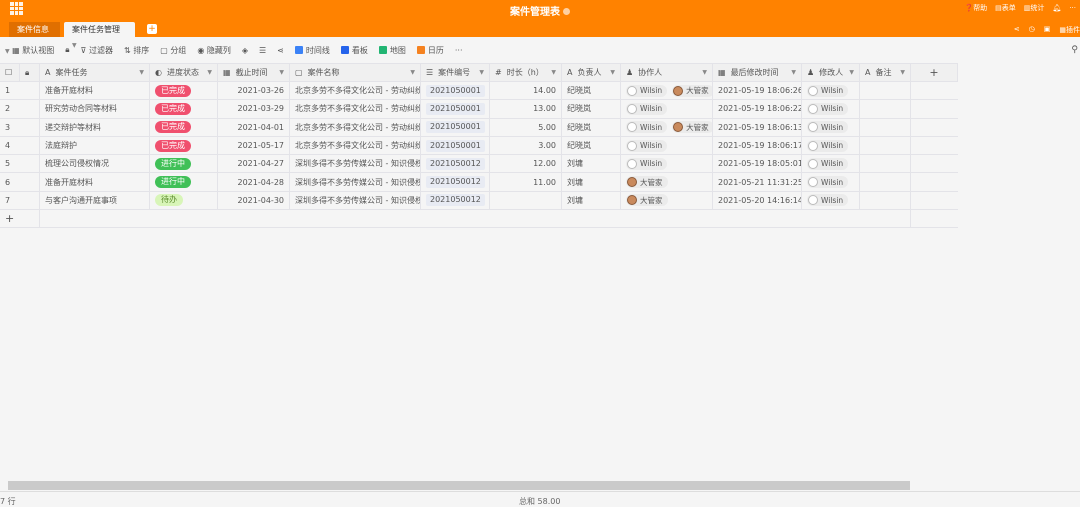 The image size is (1080, 507). Describe the element at coordinates (1047, 30) in the screenshot. I see `embed-icon: ▣` at that location.